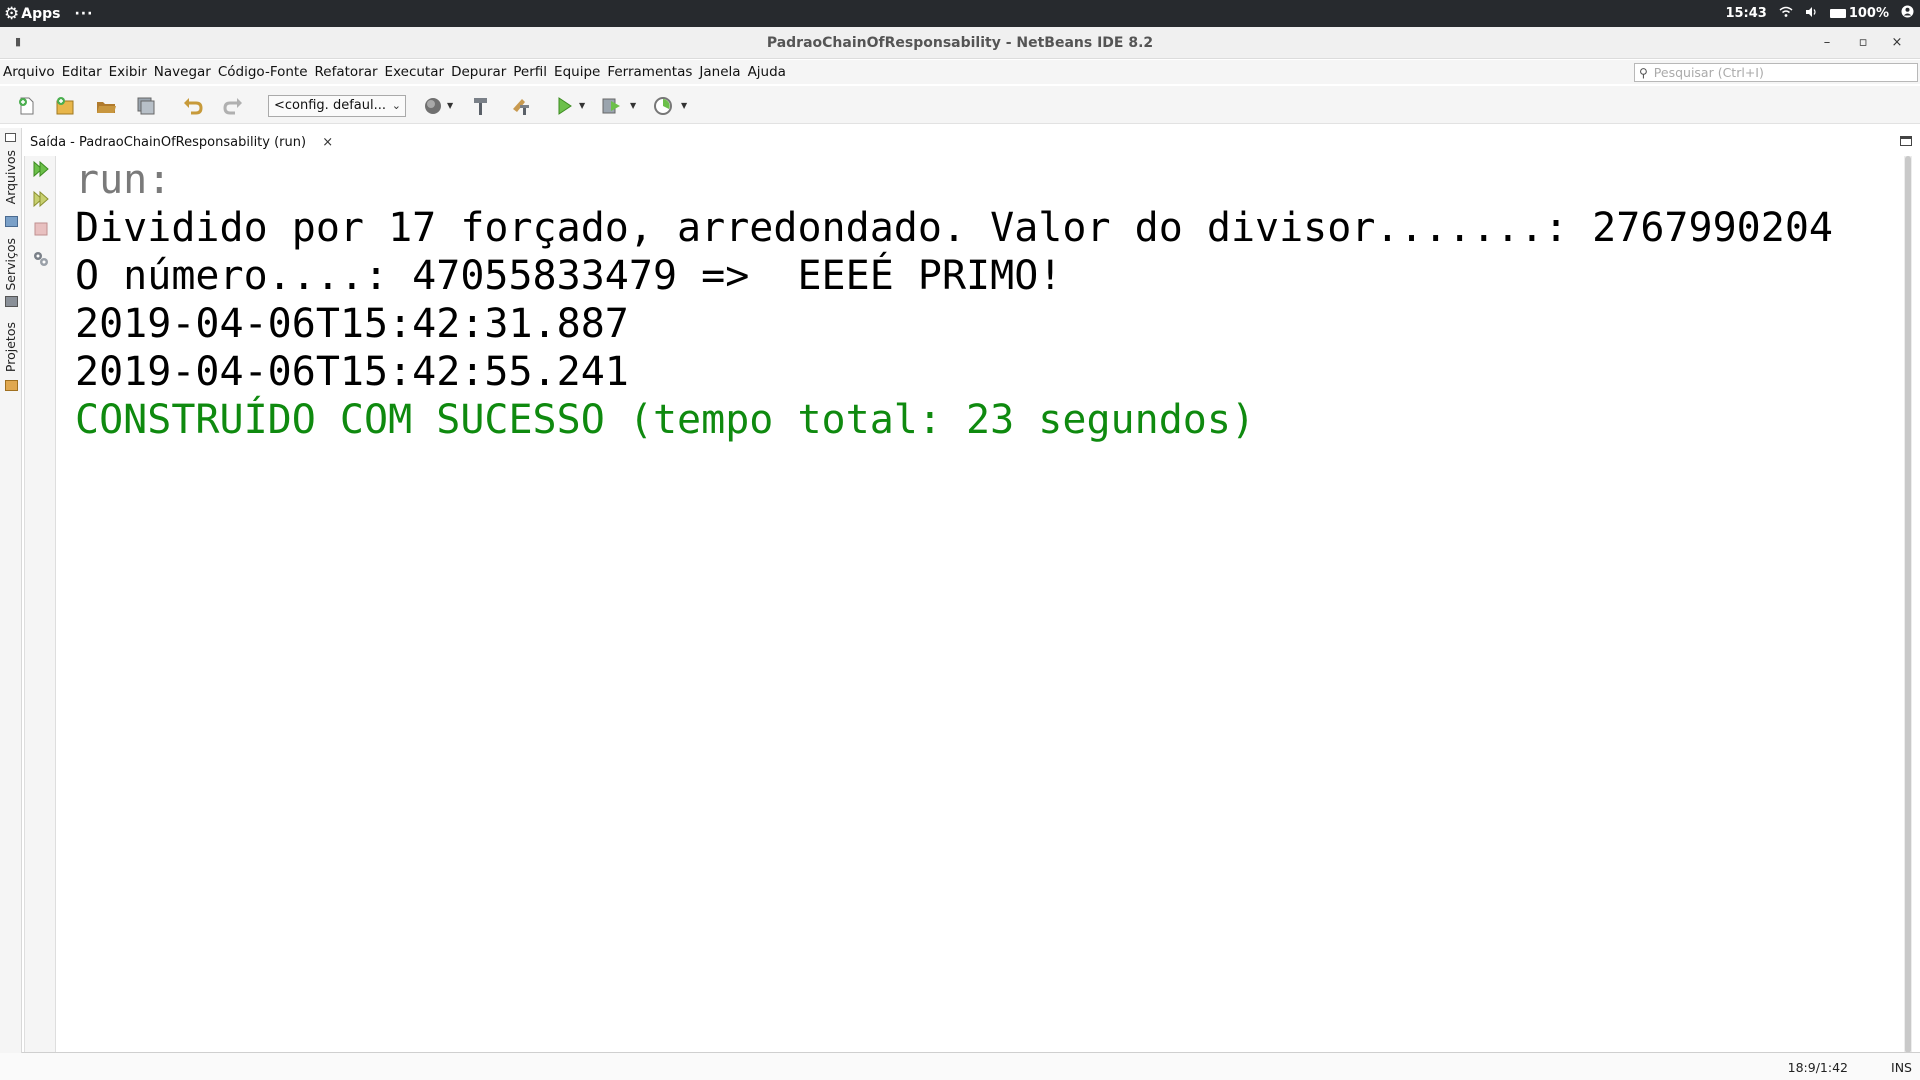 The image size is (1920, 1080). Describe the element at coordinates (1776, 72) in the screenshot. I see `search-input: ⚲ Pesquisar (Ctrl+I)` at that location.